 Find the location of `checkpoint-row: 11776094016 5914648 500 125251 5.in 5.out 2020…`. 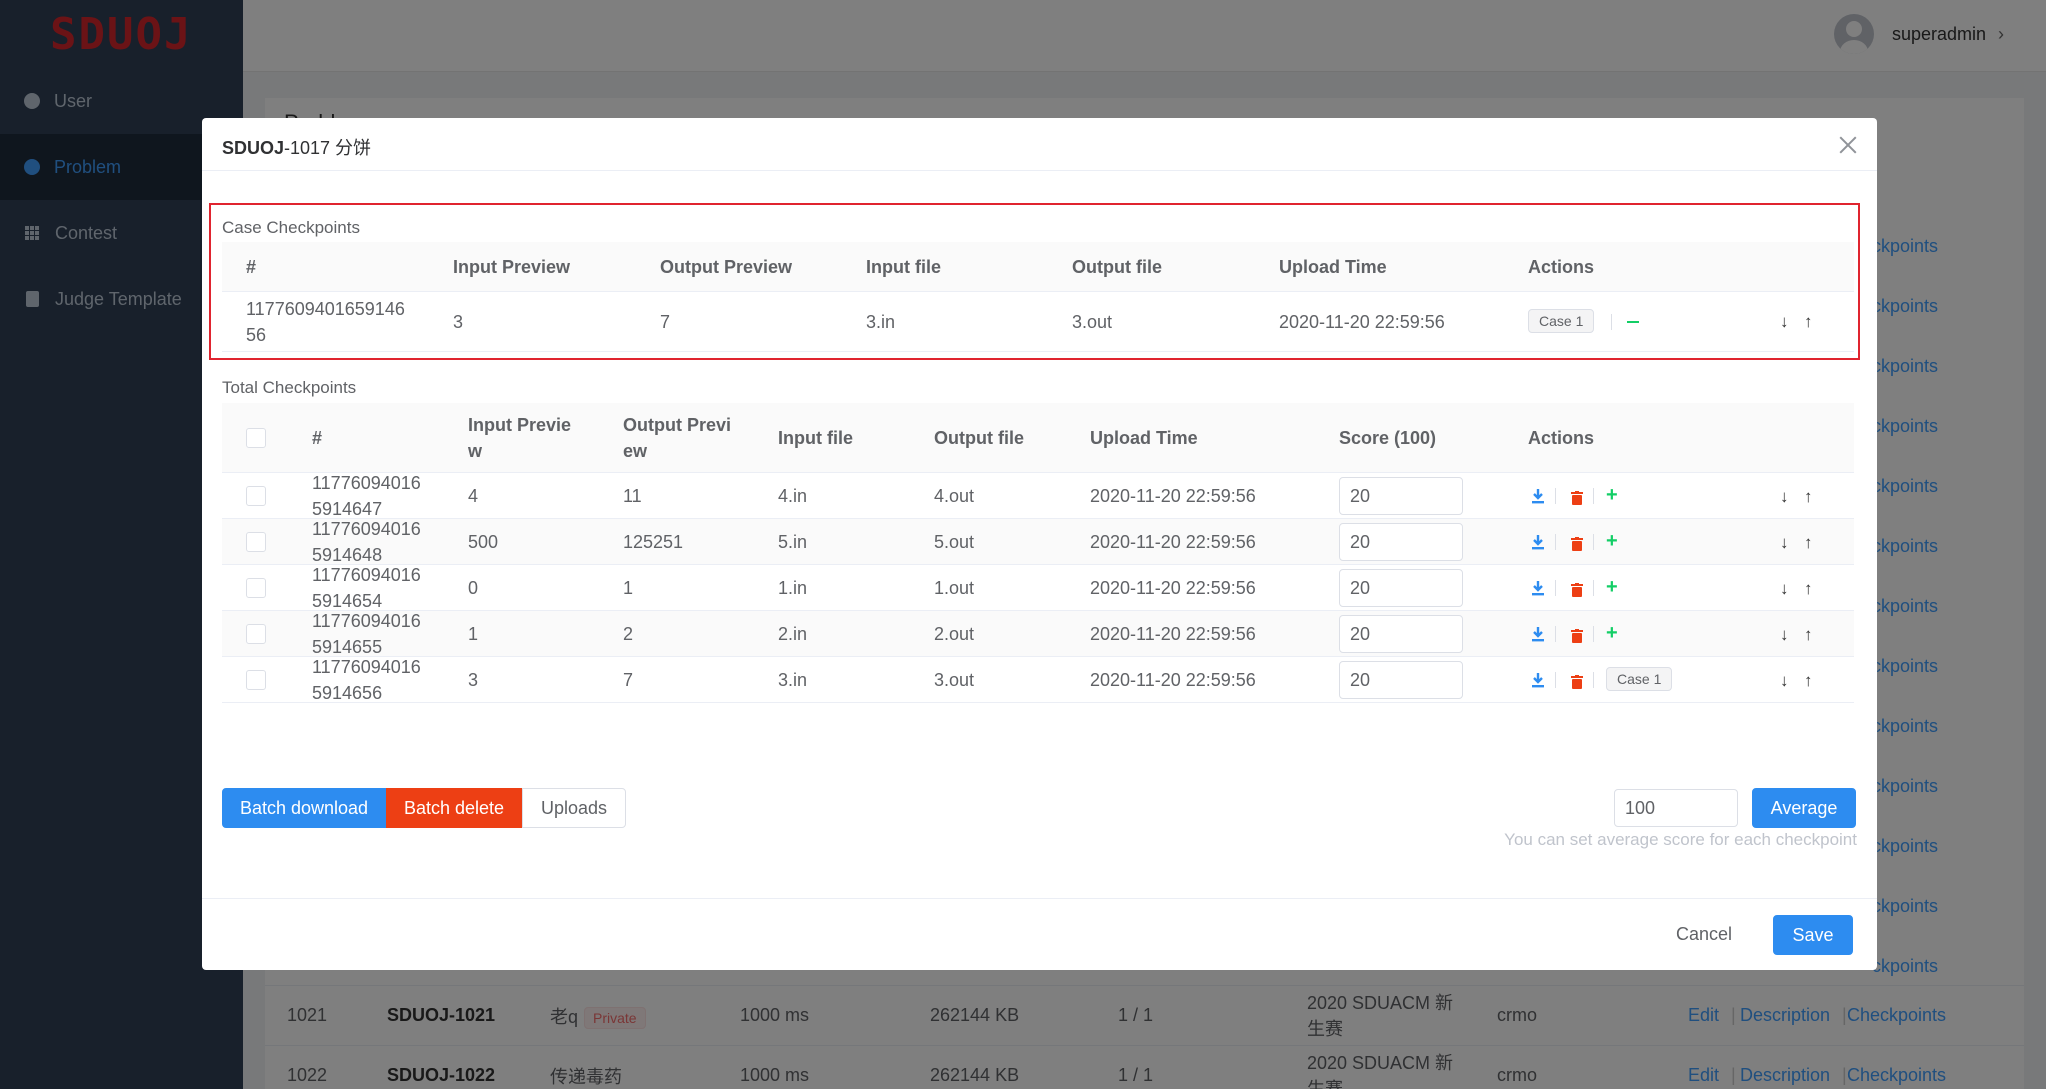

checkpoint-row: 11776094016 5914648 500 125251 5.in 5.out 2020… is located at coordinates (1038, 542).